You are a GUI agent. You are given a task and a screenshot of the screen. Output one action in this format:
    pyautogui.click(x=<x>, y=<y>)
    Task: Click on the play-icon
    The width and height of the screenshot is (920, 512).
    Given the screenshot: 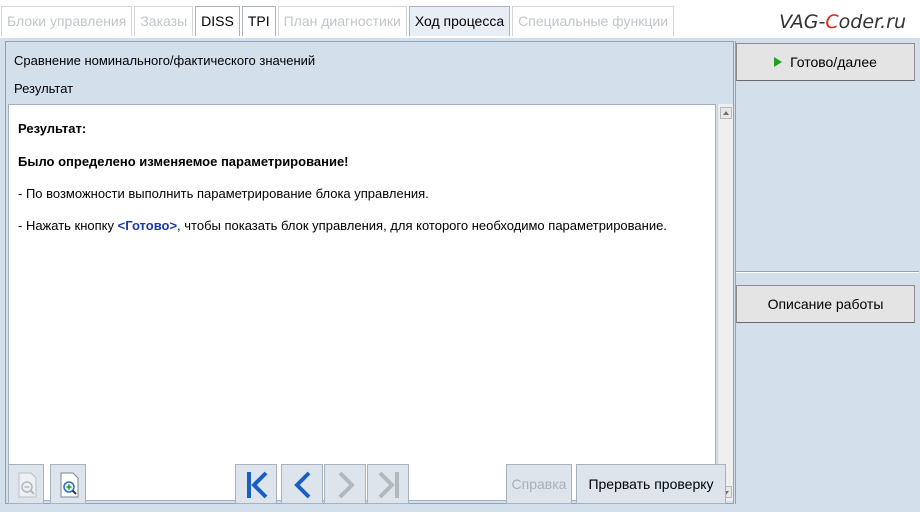 What is the action you would take?
    pyautogui.click(x=778, y=62)
    